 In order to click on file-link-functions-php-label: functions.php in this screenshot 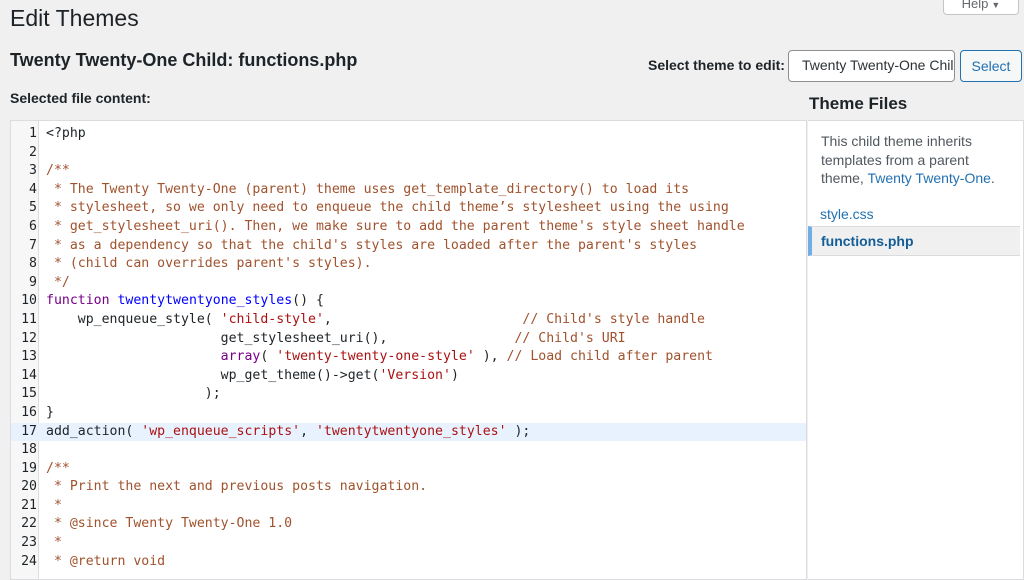, I will do `click(867, 241)`.